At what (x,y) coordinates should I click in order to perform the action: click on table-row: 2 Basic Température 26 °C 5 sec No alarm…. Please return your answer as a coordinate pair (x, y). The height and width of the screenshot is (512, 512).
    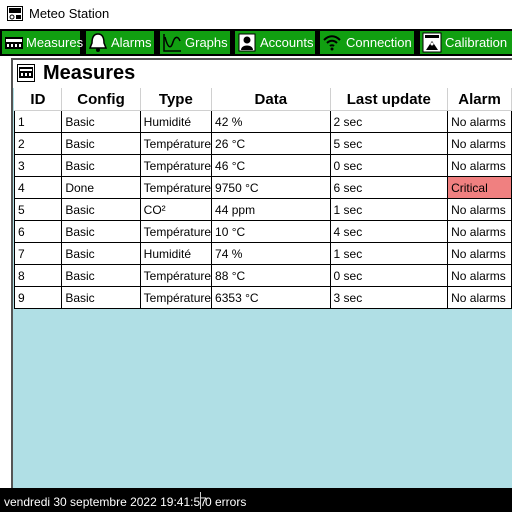
    Looking at the image, I should click on (262, 143).